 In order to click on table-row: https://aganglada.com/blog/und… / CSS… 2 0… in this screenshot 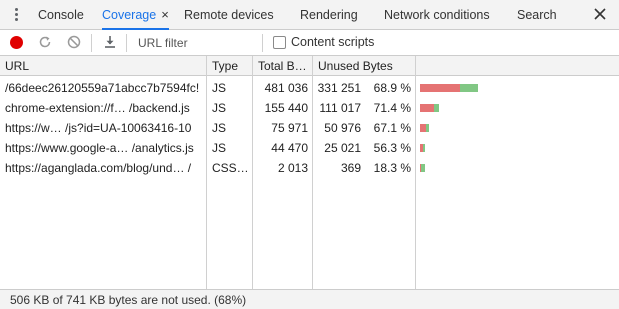, I will do `click(309, 168)`.